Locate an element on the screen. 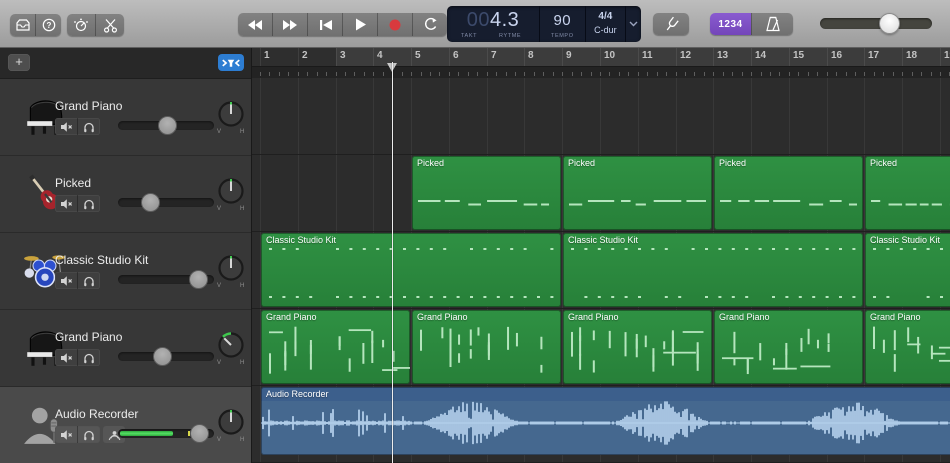 The image size is (950, 463). cycle-icon is located at coordinates (430, 23).